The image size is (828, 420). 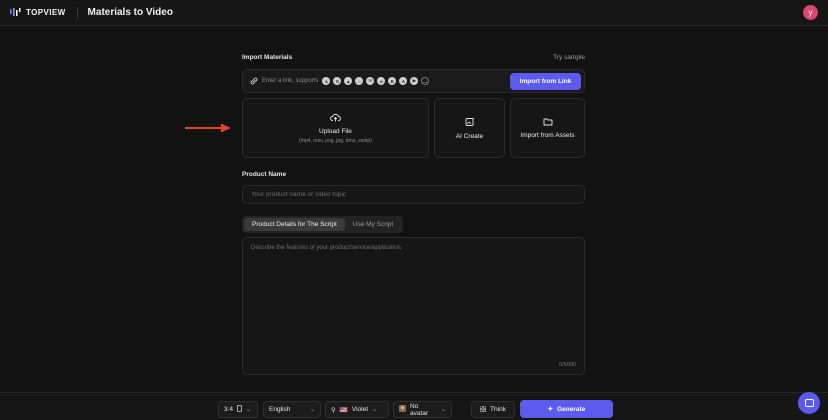 What do you see at coordinates (403, 81) in the screenshot?
I see `appstore-icon: A` at bounding box center [403, 81].